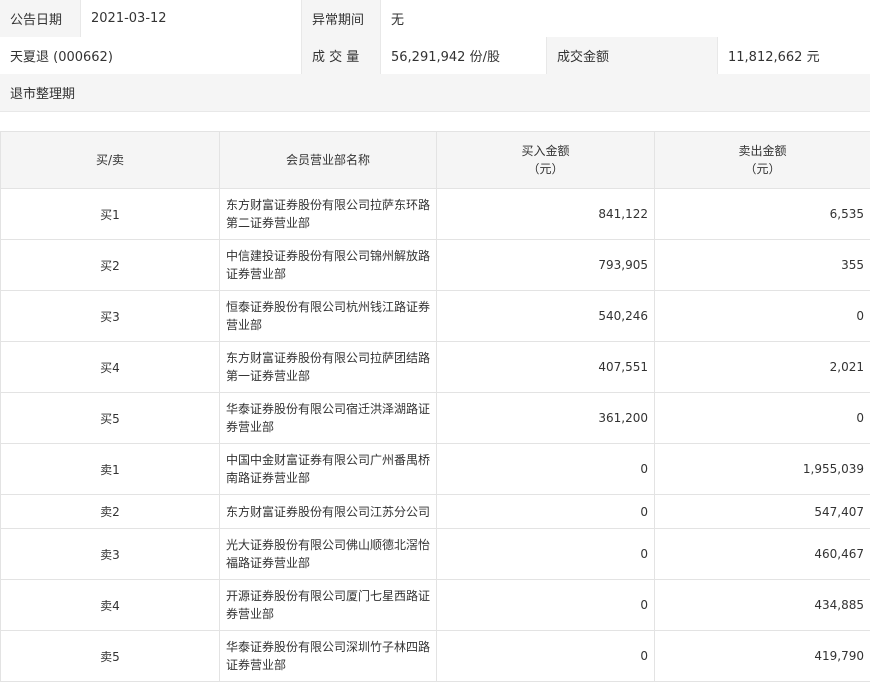  I want to click on branch-line1: 东方财富证券股份有限公司江苏分公司, so click(328, 511).